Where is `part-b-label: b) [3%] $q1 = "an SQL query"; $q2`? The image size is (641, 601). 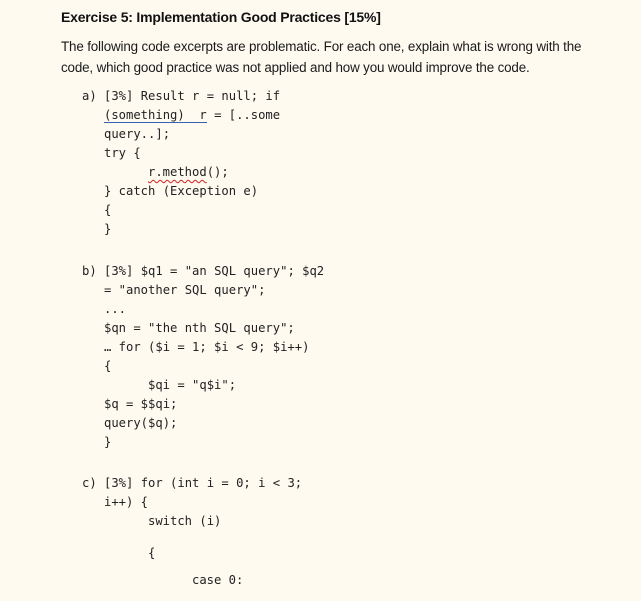 part-b-label: b) [3%] $q1 = "an SQL query"; $q2 is located at coordinates (203, 271).